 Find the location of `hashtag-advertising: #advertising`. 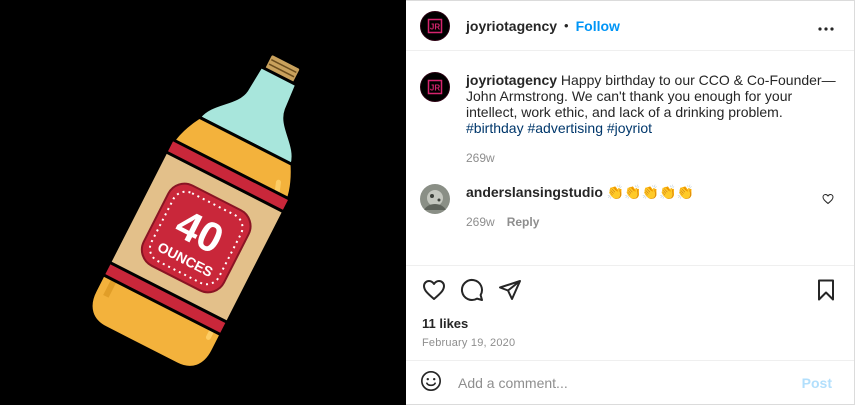

hashtag-advertising: #advertising is located at coordinates (565, 128).